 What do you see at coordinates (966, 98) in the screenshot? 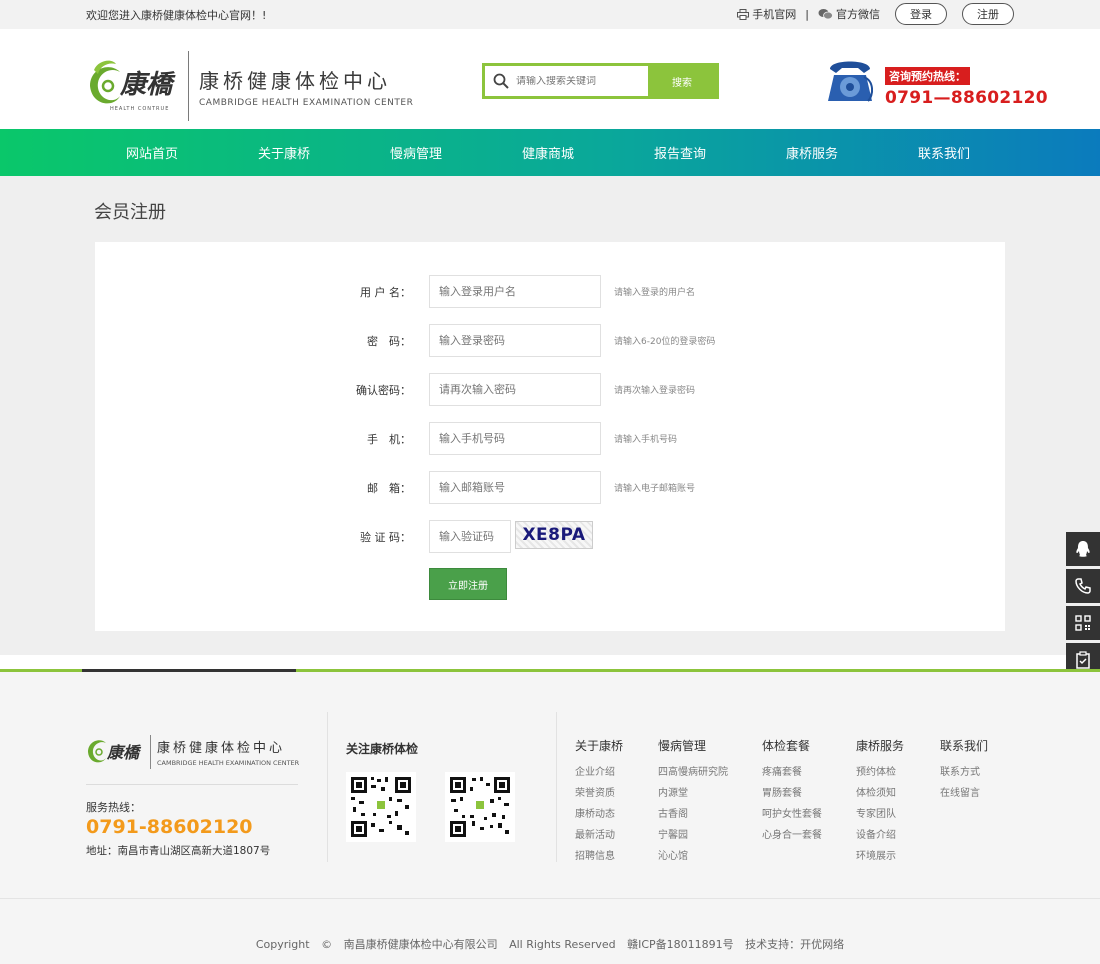
I see `hotline-number: 0791—88602120` at bounding box center [966, 98].